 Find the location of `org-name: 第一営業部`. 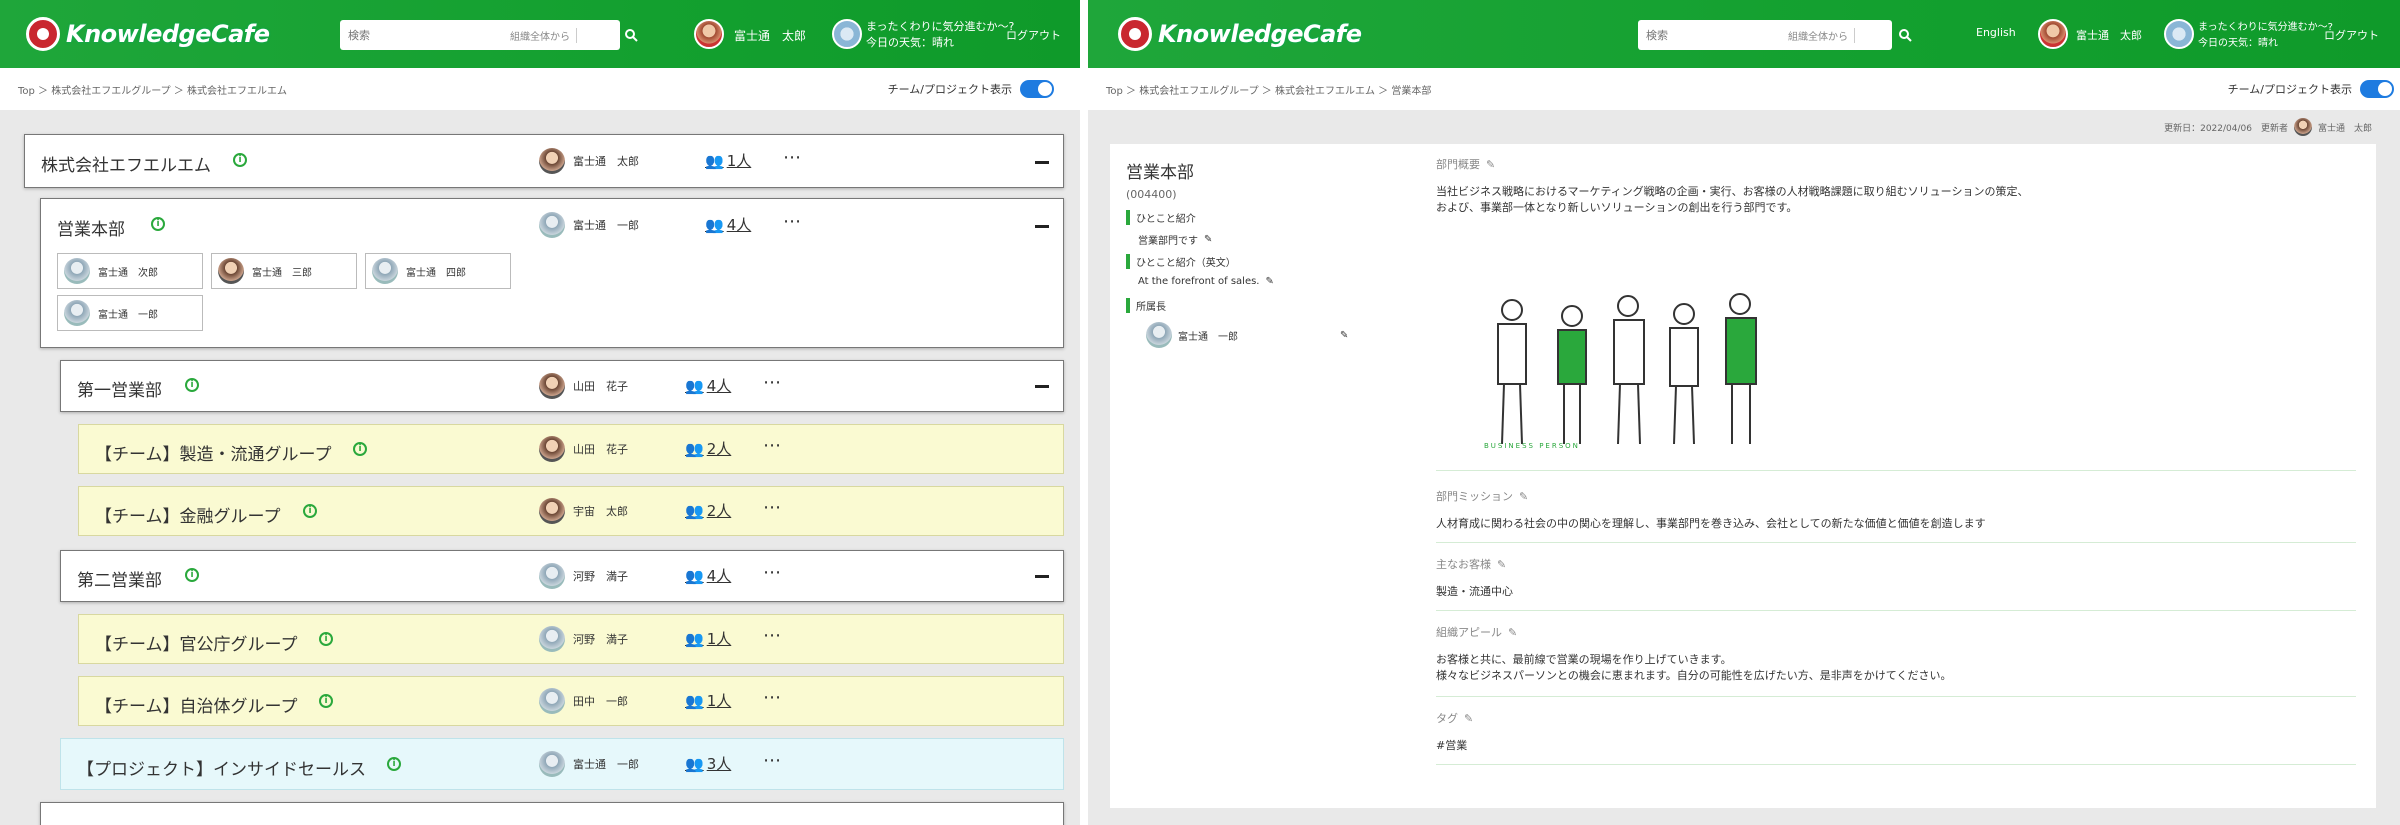

org-name: 第一営業部 is located at coordinates (119, 388).